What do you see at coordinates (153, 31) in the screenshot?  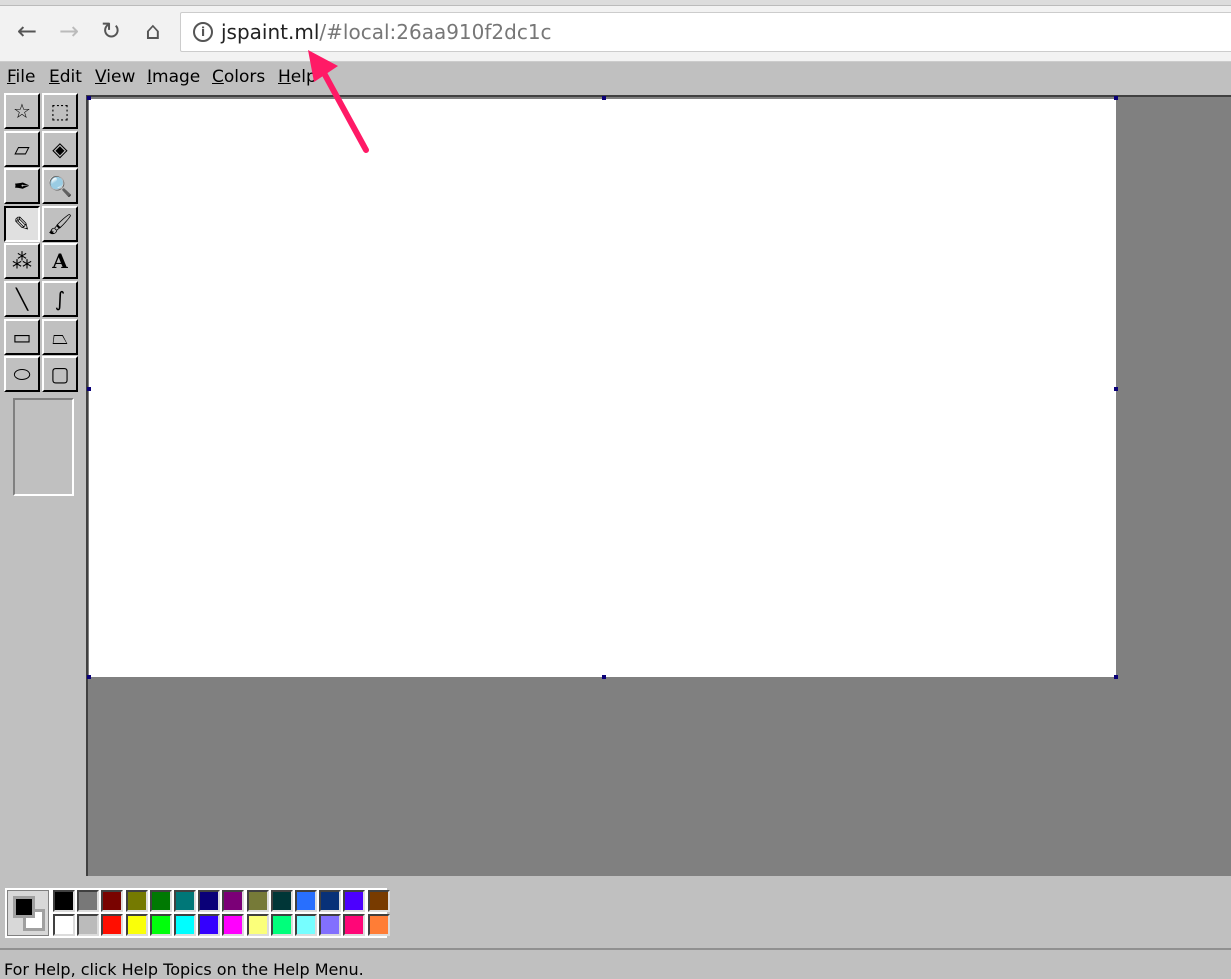 I see `home-icon: ⌂` at bounding box center [153, 31].